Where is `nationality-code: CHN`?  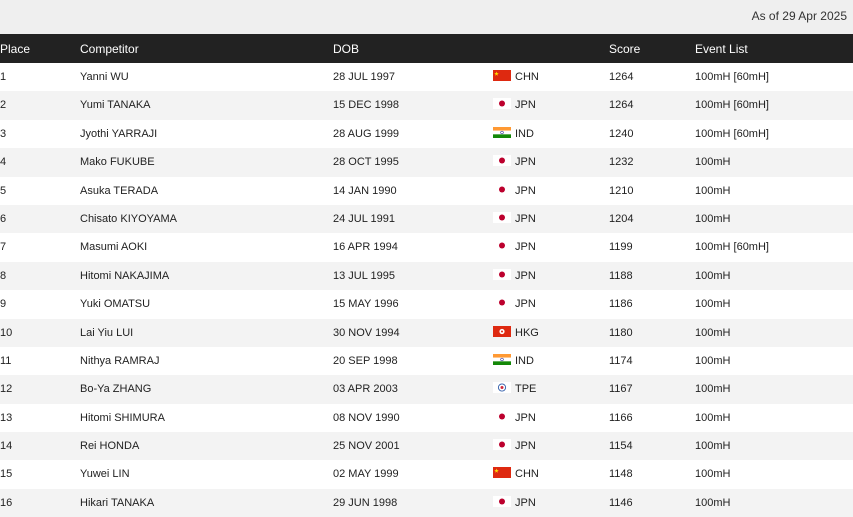
nationality-code: CHN is located at coordinates (527, 77).